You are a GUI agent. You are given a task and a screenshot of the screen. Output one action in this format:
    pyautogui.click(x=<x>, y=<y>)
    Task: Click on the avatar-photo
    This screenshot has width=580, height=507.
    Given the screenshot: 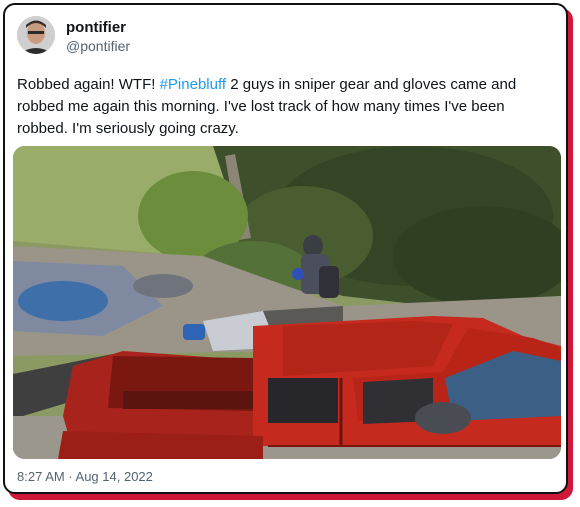 What is the action you would take?
    pyautogui.click(x=36, y=35)
    